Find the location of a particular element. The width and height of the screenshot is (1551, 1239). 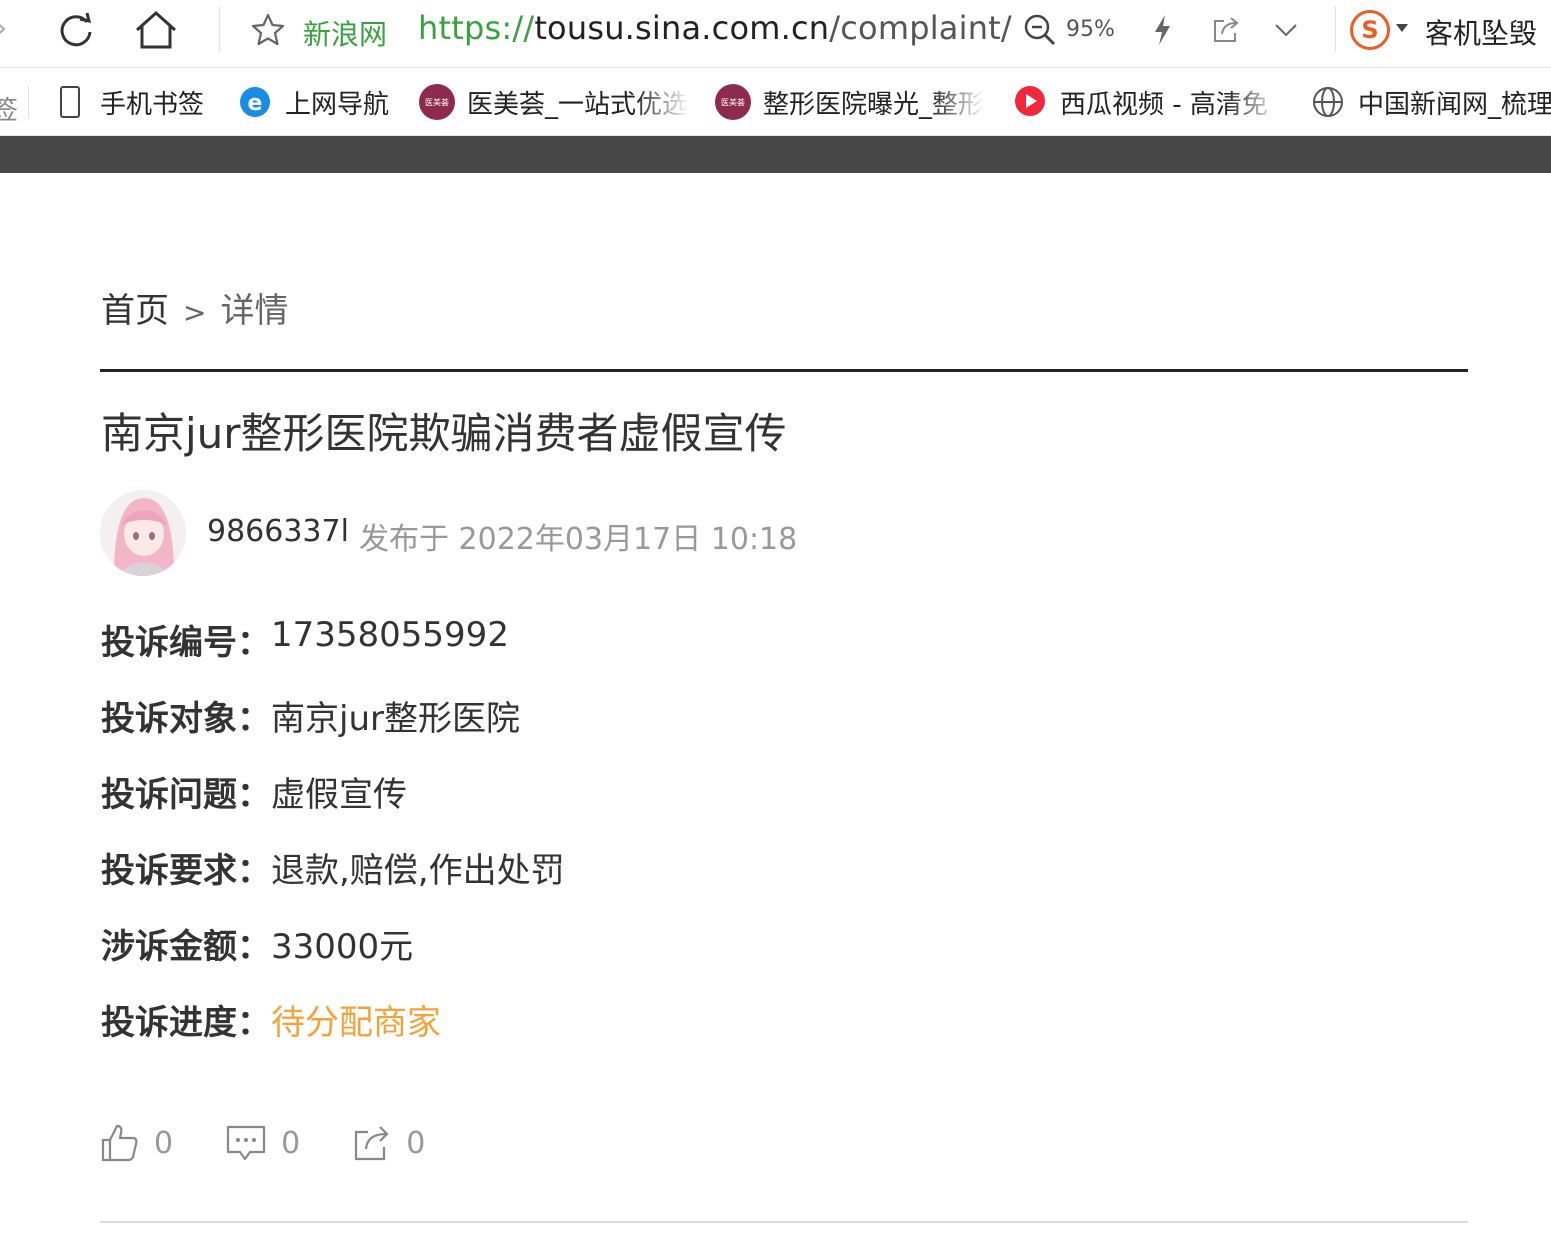

bookmark-mobile: 手机书签 is located at coordinates (128, 102).